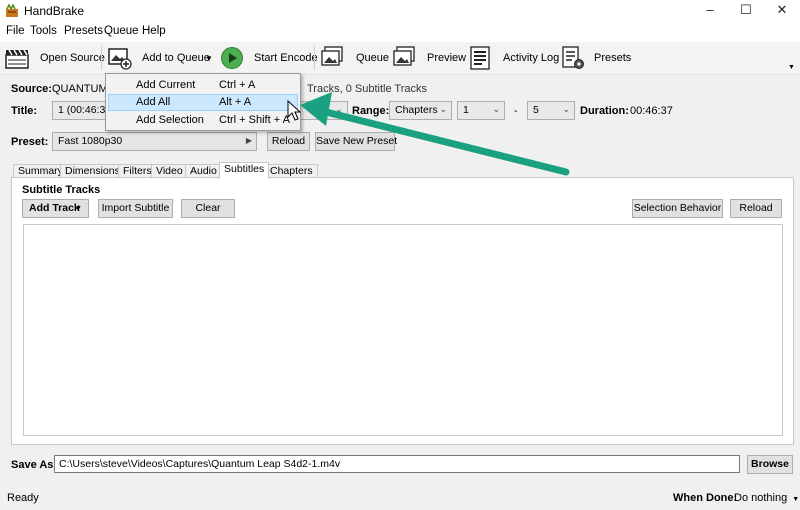 Image resolution: width=800 pixels, height=510 pixels. Describe the element at coordinates (17, 58) in the screenshot. I see `clapperboard-icon` at that location.